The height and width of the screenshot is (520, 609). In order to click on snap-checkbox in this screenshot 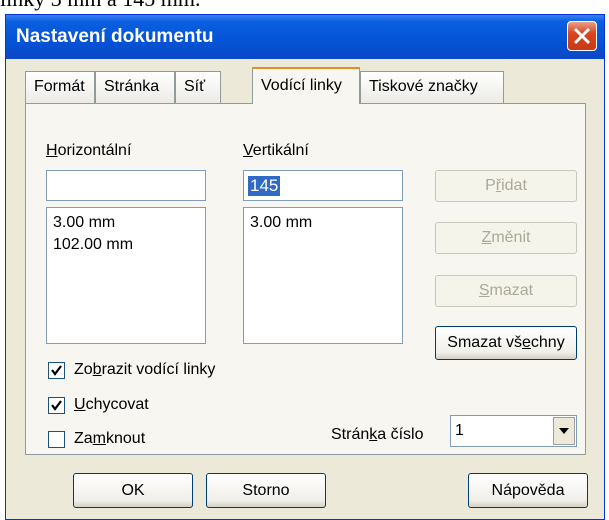, I will do `click(56, 405)`.